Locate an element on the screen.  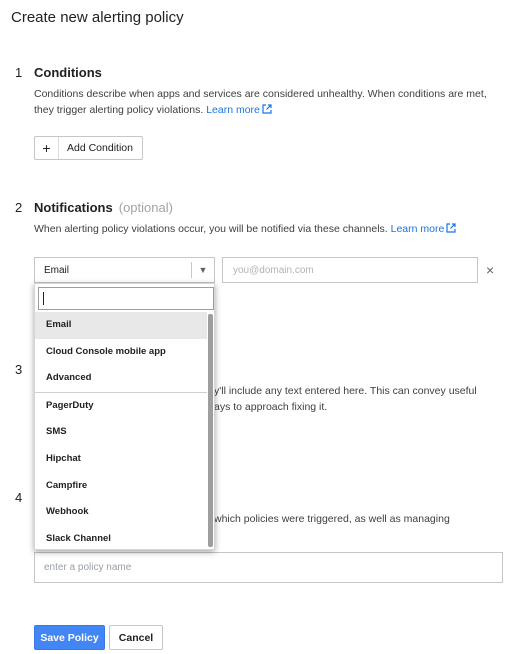
save-policy-button: Save Policy is located at coordinates (69, 637).